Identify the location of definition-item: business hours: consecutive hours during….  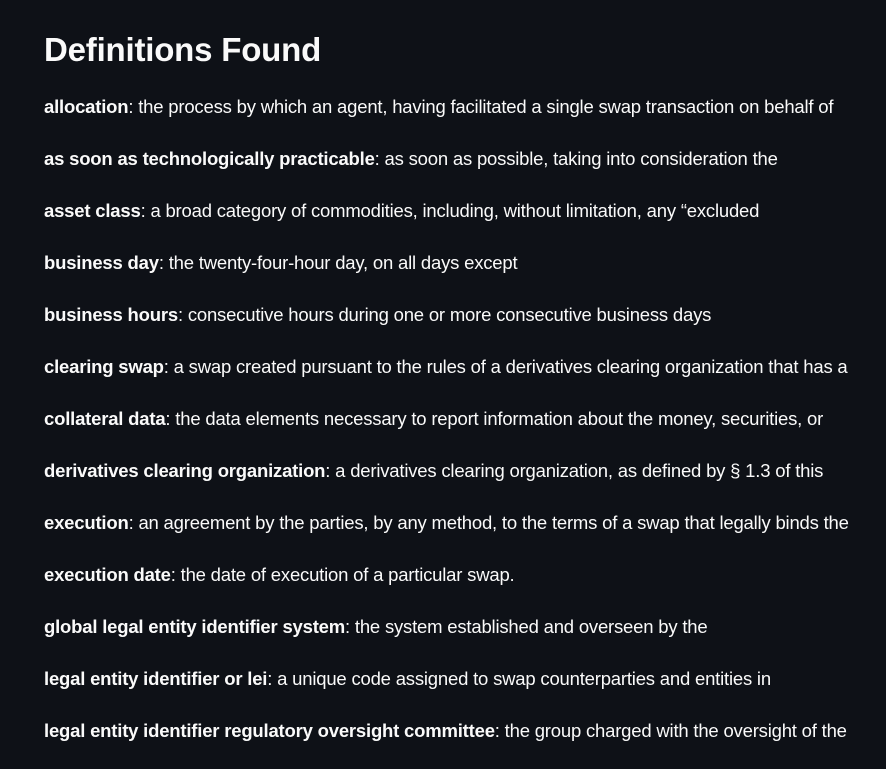
(465, 327).